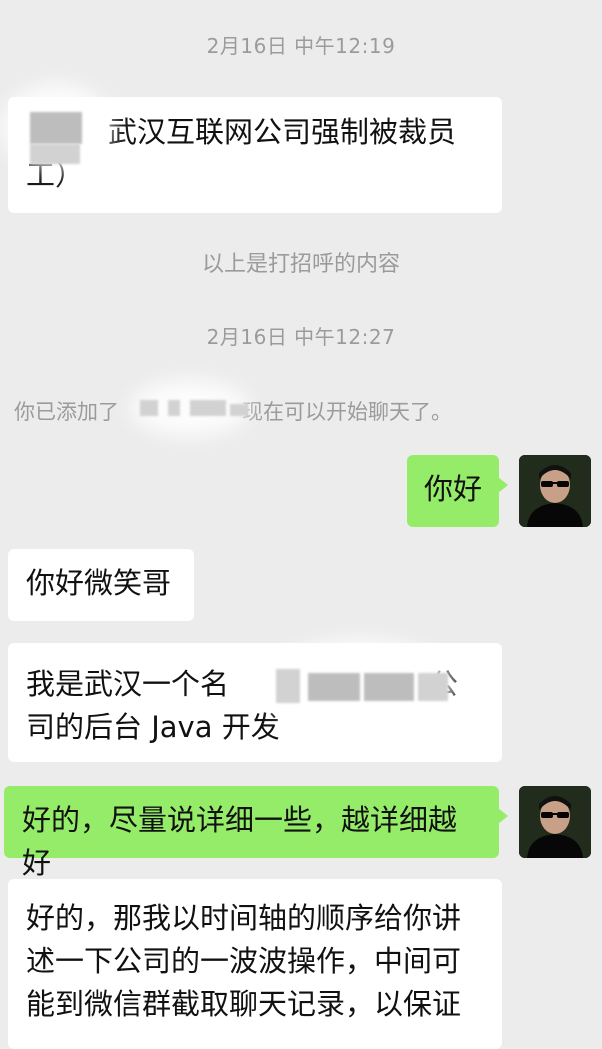 Image resolution: width=602 pixels, height=1049 pixels. I want to click on incoming-message-bubble: 你好微笑哥, so click(101, 585).